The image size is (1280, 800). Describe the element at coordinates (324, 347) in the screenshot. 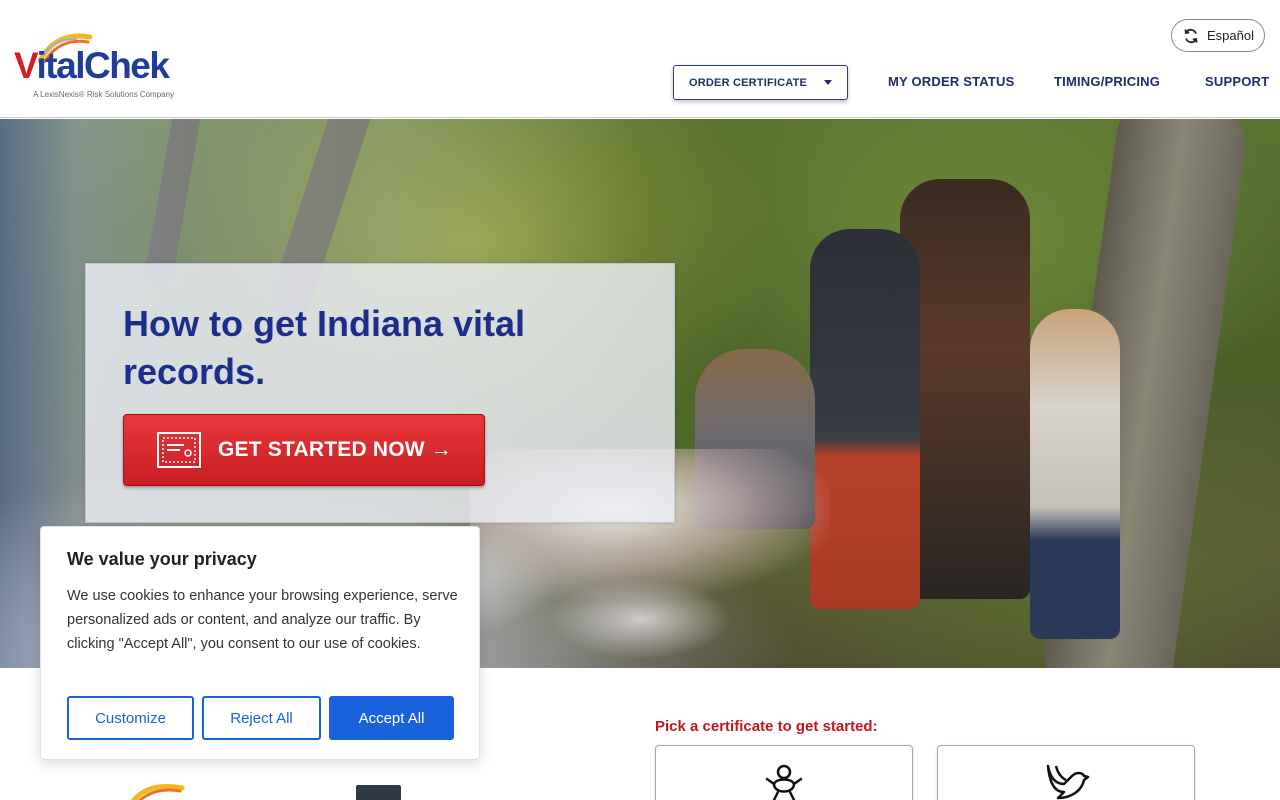

I see `hero-title: How to get Indiana vital records.` at that location.